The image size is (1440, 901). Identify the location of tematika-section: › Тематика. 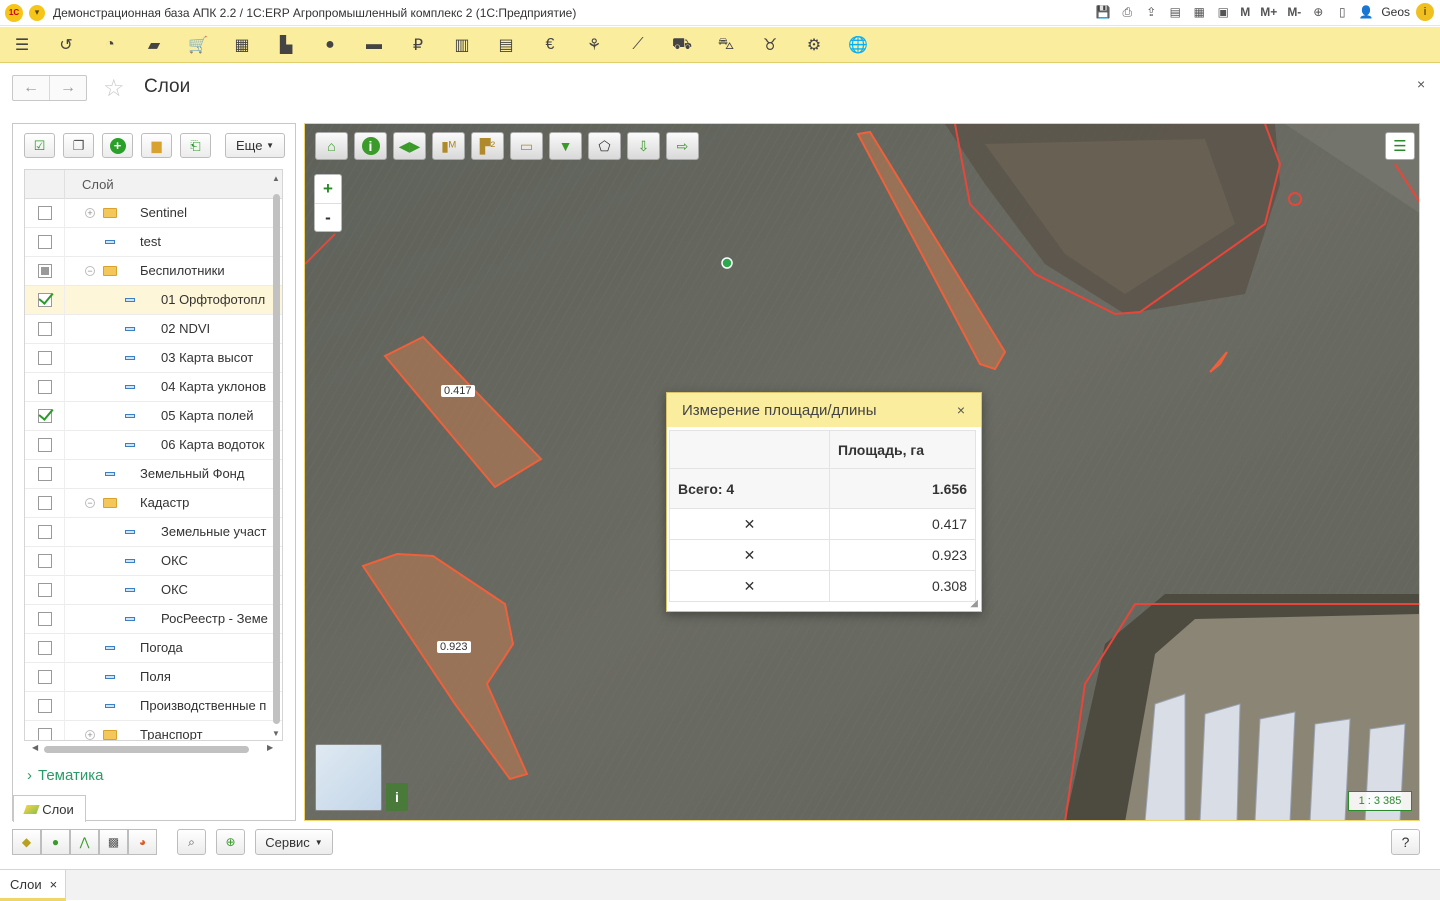
(65, 775).